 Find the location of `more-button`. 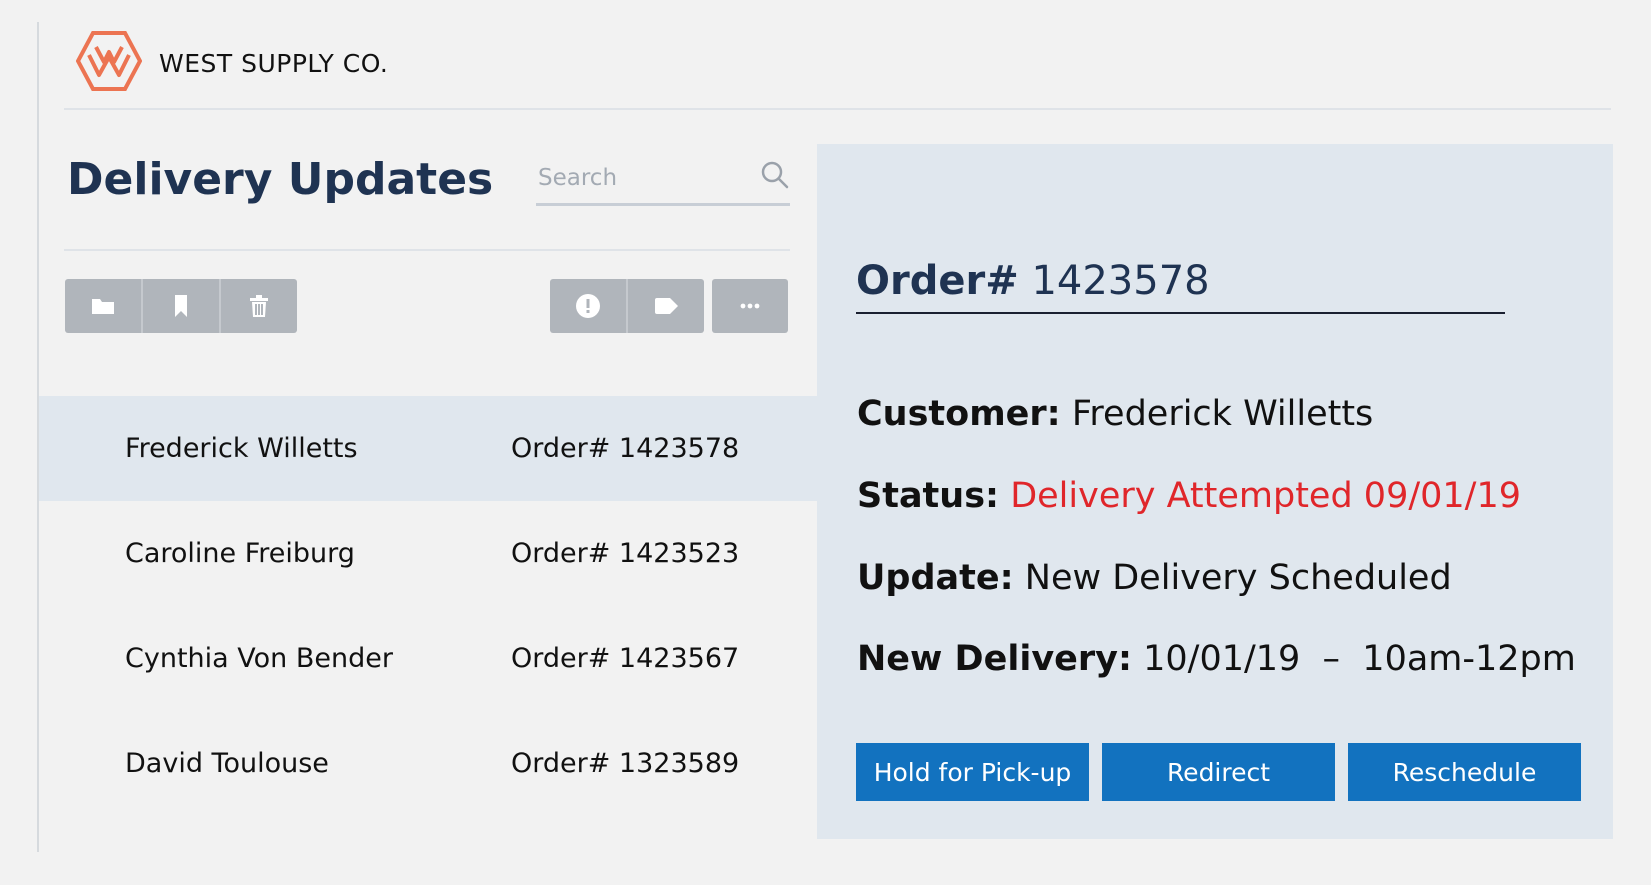

more-button is located at coordinates (750, 306).